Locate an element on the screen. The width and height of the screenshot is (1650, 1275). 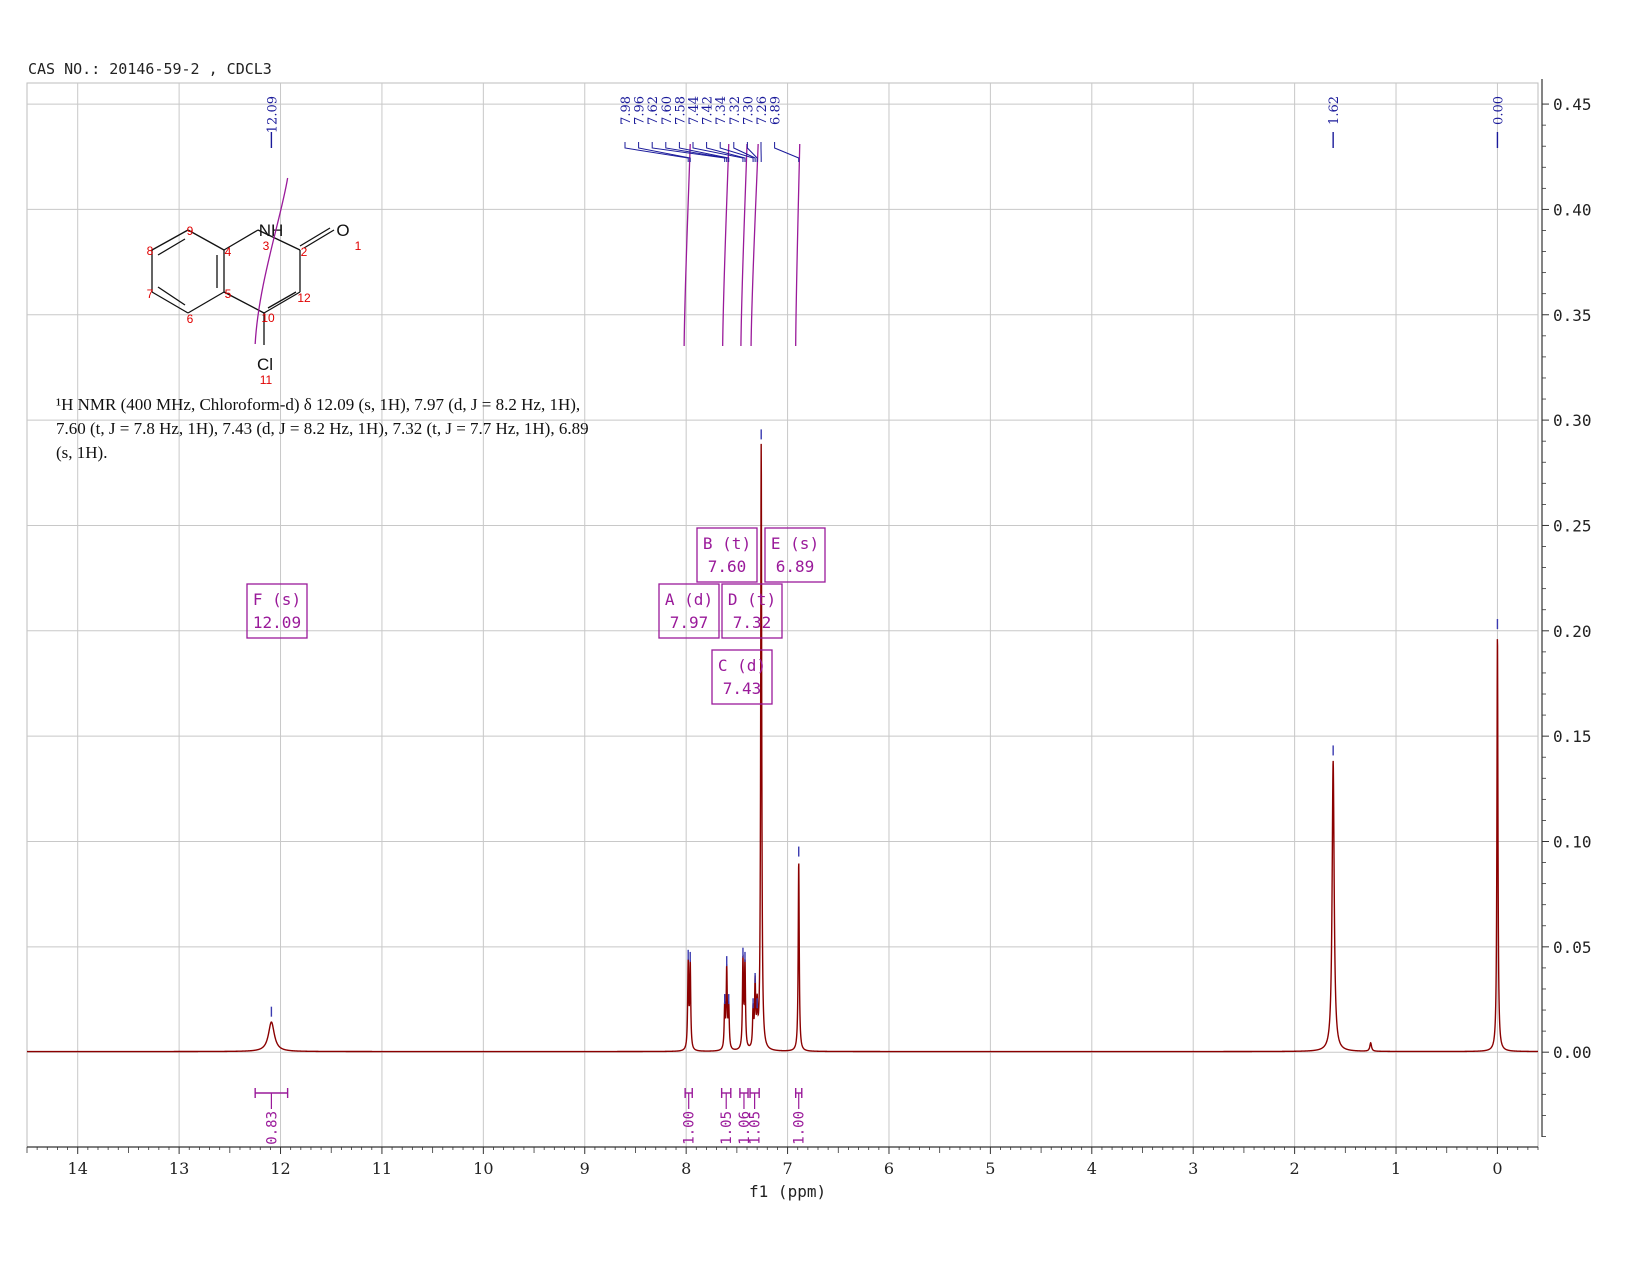
multiplet-shift: 12.09 is located at coordinates (277, 622).